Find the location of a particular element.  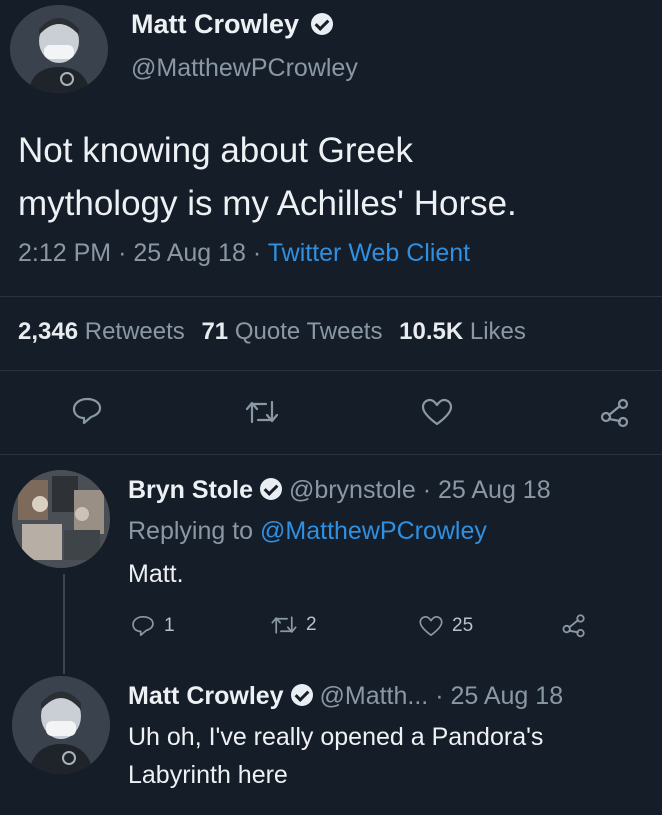

likes-stat: 10.5K Likes is located at coordinates (462, 331).